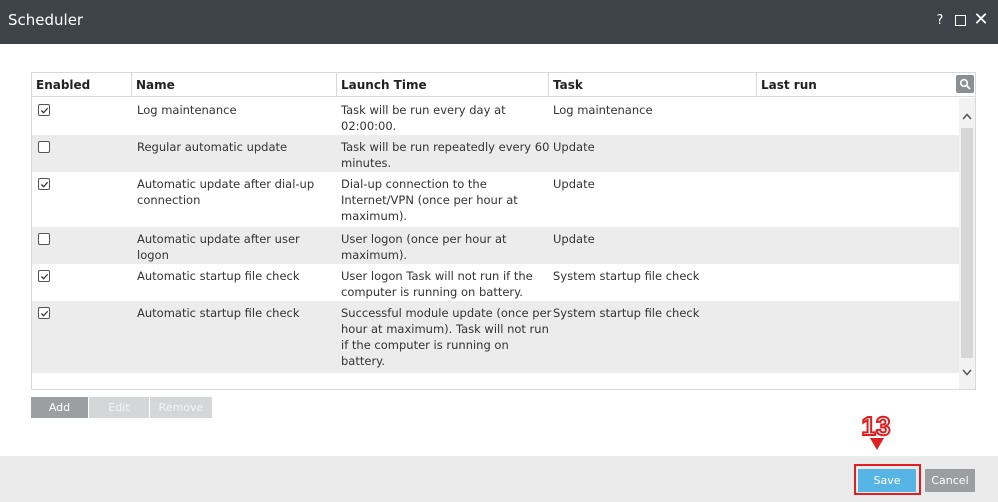  I want to click on row-name: Automatic update after user logon, so click(218, 247).